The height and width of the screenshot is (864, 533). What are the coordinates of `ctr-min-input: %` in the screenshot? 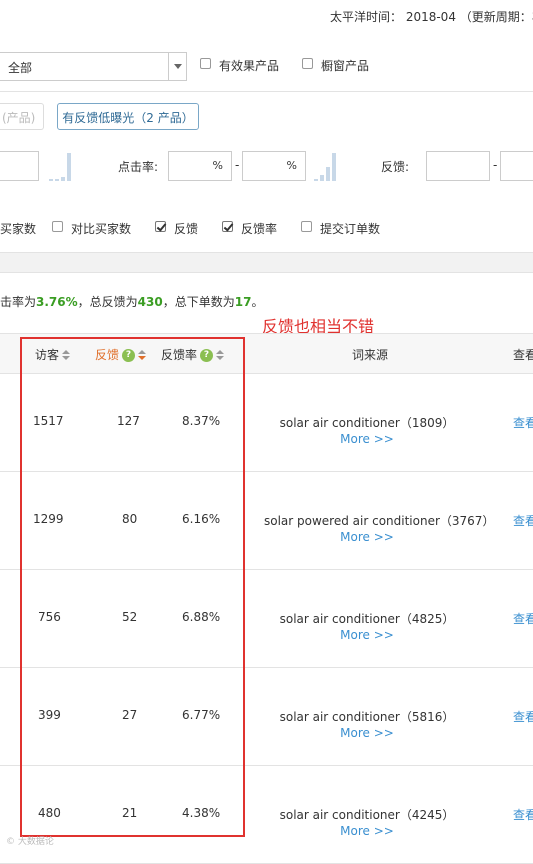 It's located at (200, 166).